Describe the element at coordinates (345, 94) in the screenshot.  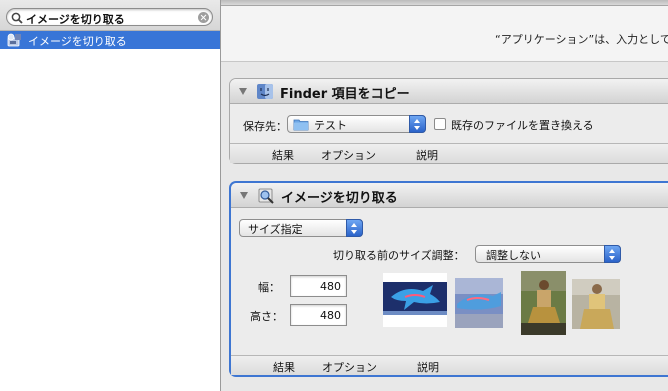
I see `action-title: Finder 項目をコピー` at that location.